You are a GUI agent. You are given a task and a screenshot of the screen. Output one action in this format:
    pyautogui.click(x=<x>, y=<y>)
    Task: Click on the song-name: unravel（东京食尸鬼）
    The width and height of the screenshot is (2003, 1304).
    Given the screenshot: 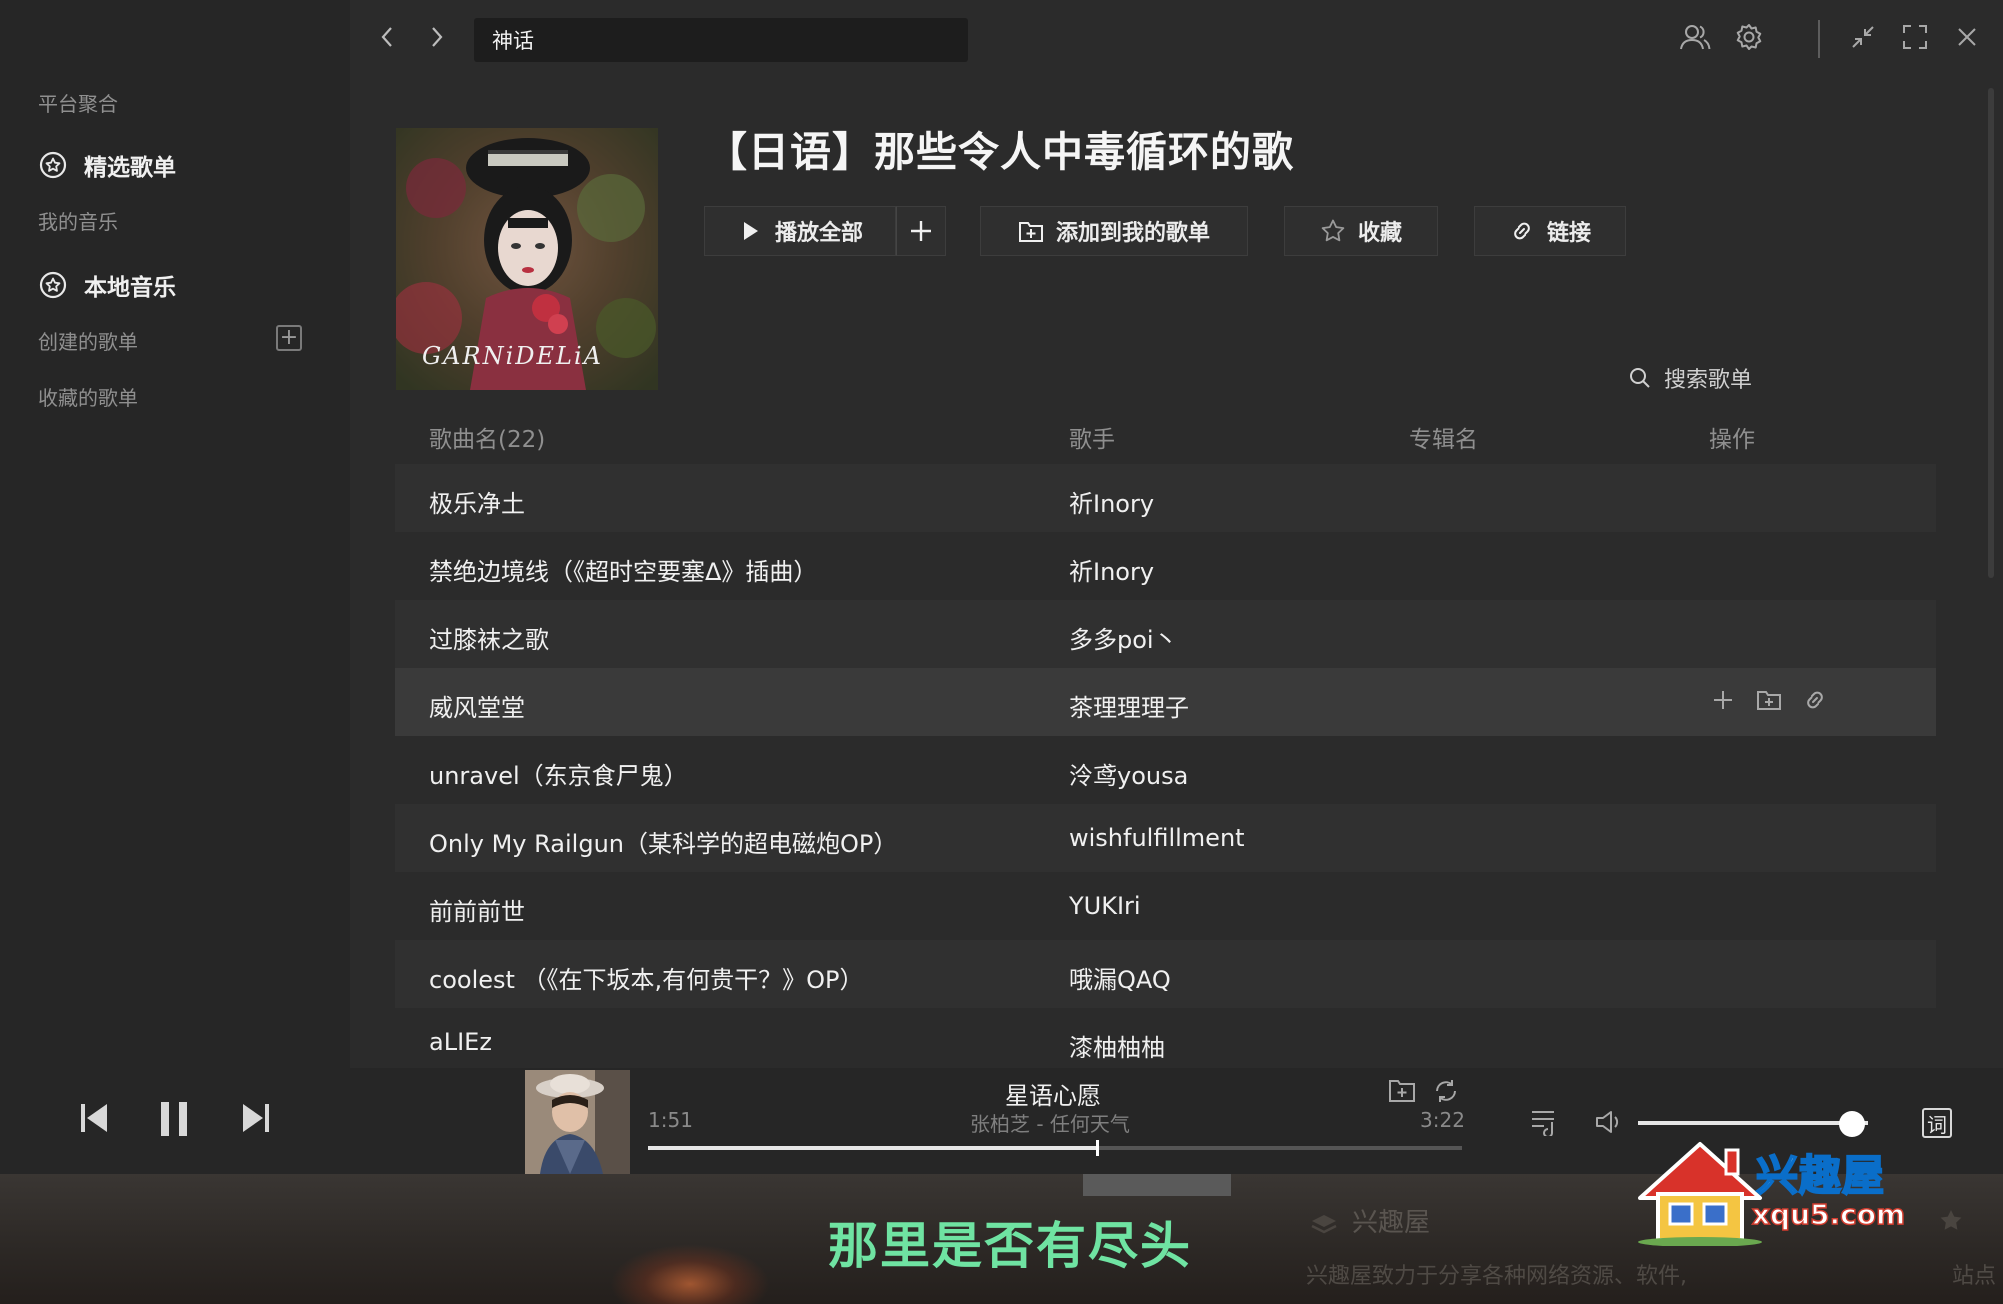 What is the action you would take?
    pyautogui.click(x=558, y=776)
    